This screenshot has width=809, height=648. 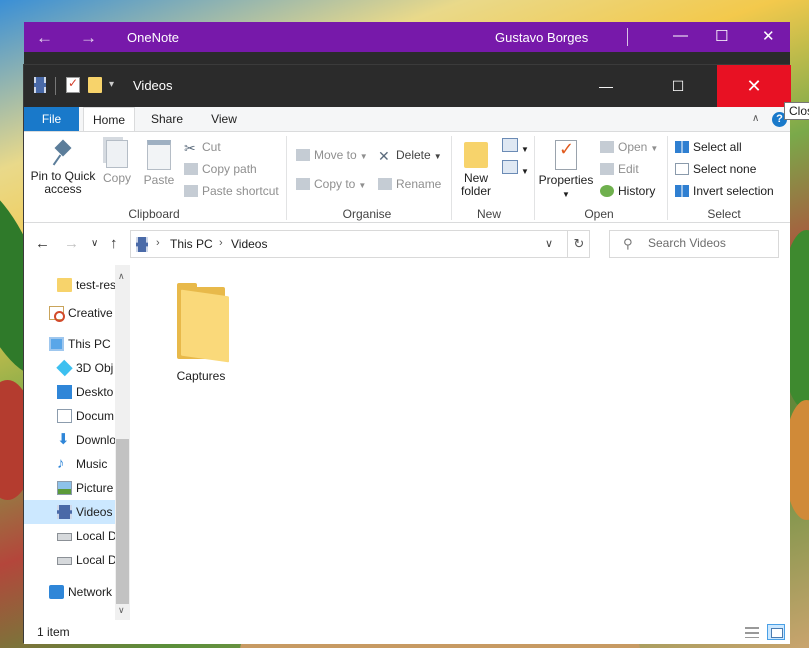 I want to click on refresh-icon: ↻, so click(x=578, y=244).